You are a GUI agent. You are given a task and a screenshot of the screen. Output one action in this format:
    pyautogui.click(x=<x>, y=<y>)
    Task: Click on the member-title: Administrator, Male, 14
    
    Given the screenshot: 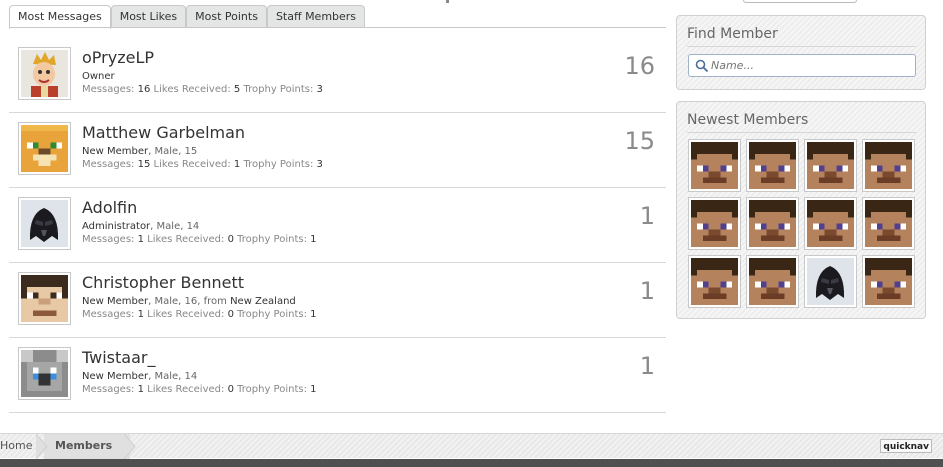 What is the action you would take?
    pyautogui.click(x=140, y=226)
    